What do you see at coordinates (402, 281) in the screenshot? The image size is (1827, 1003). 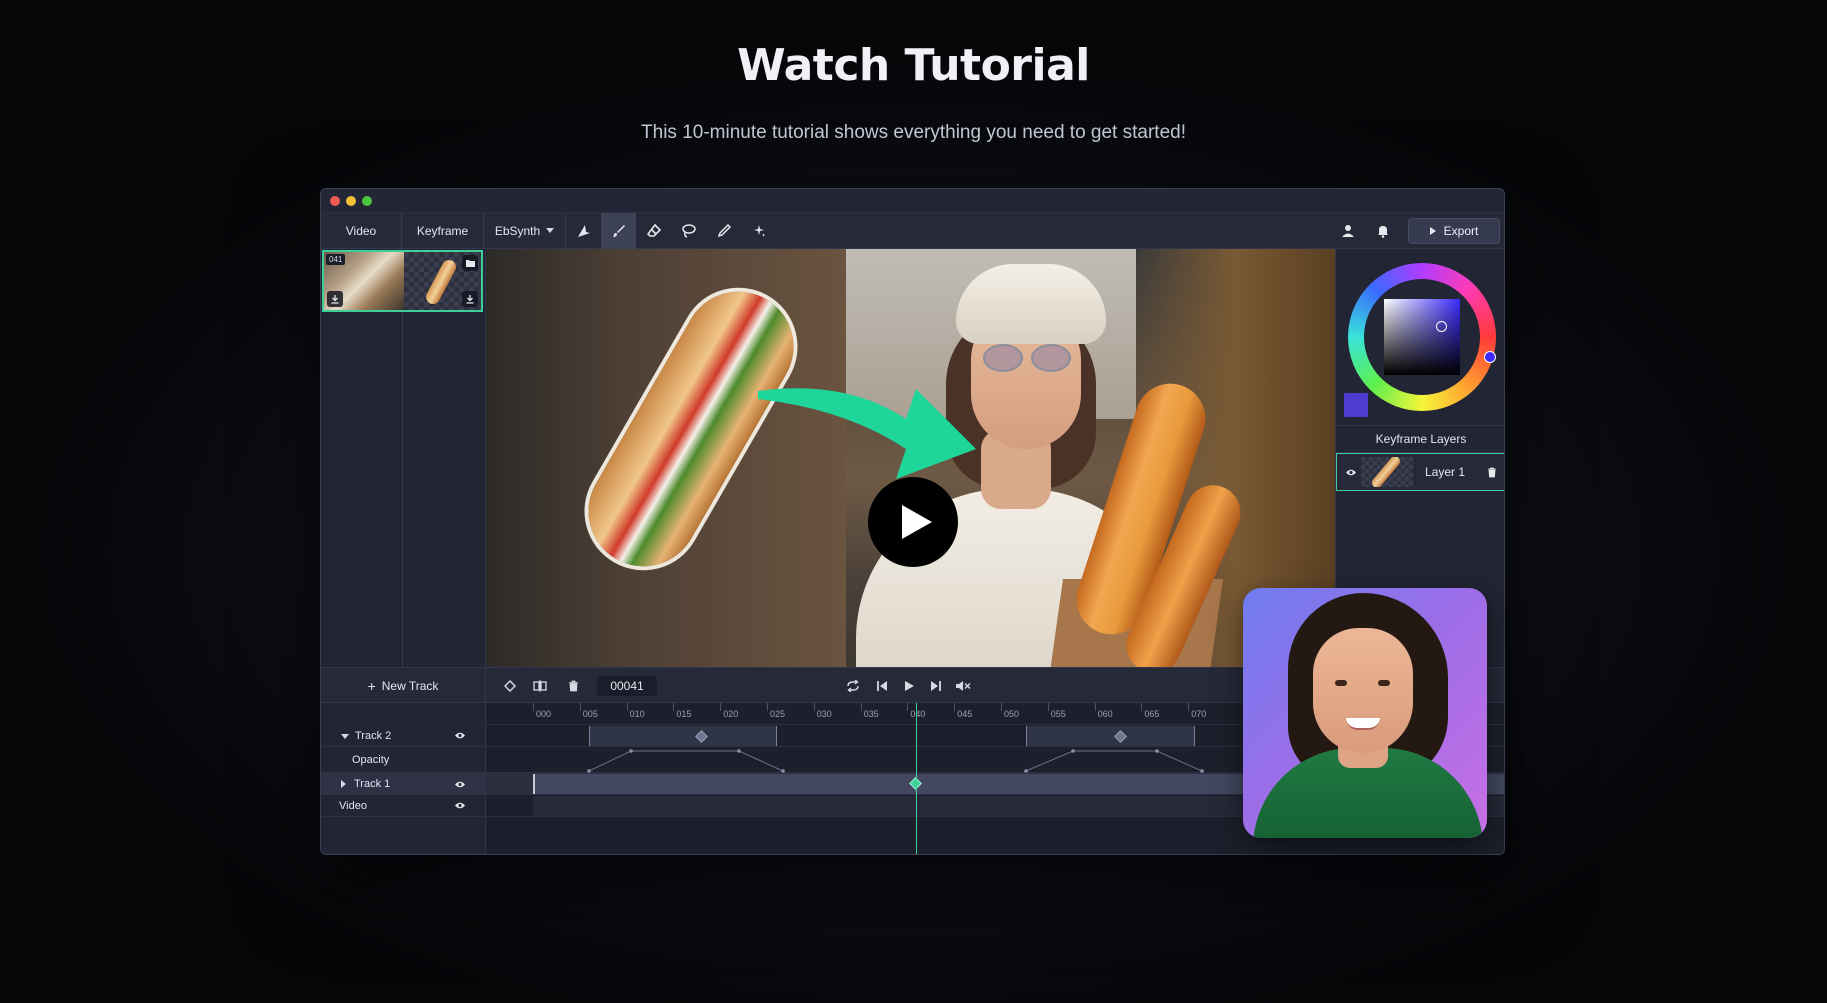 I see `keyframe-thumbnail: 041` at bounding box center [402, 281].